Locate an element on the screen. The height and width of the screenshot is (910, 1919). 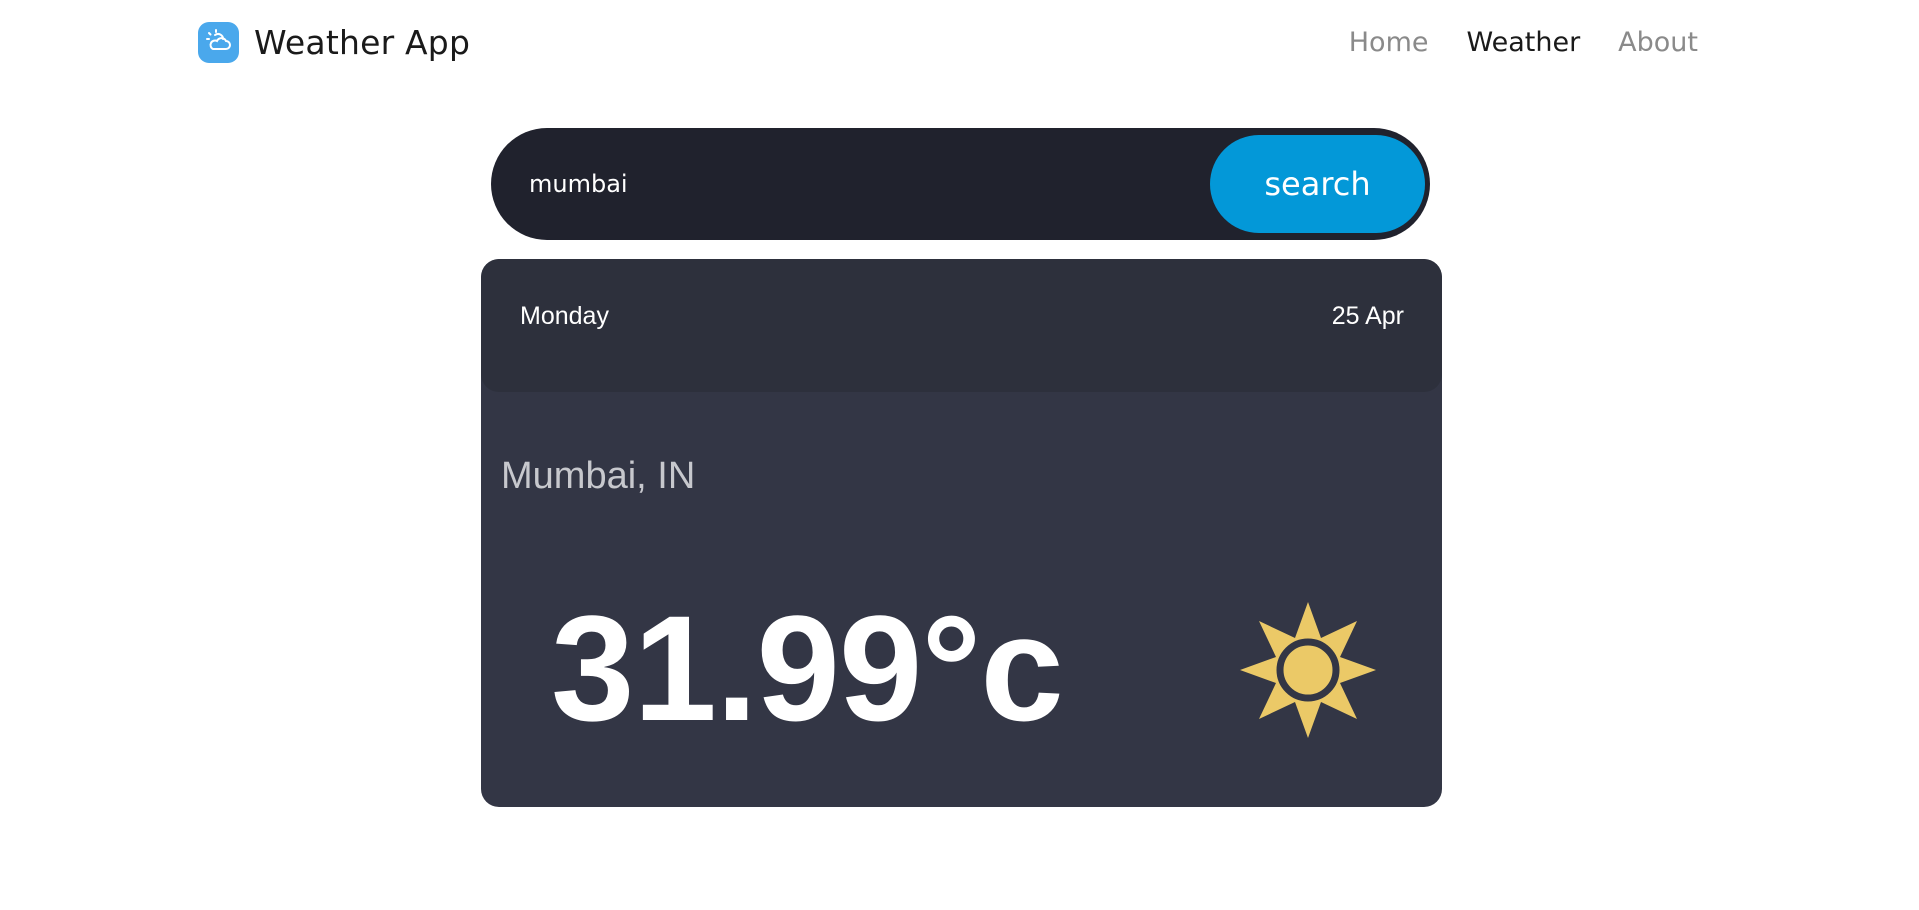
nav-link-home: Home is located at coordinates (1389, 42).